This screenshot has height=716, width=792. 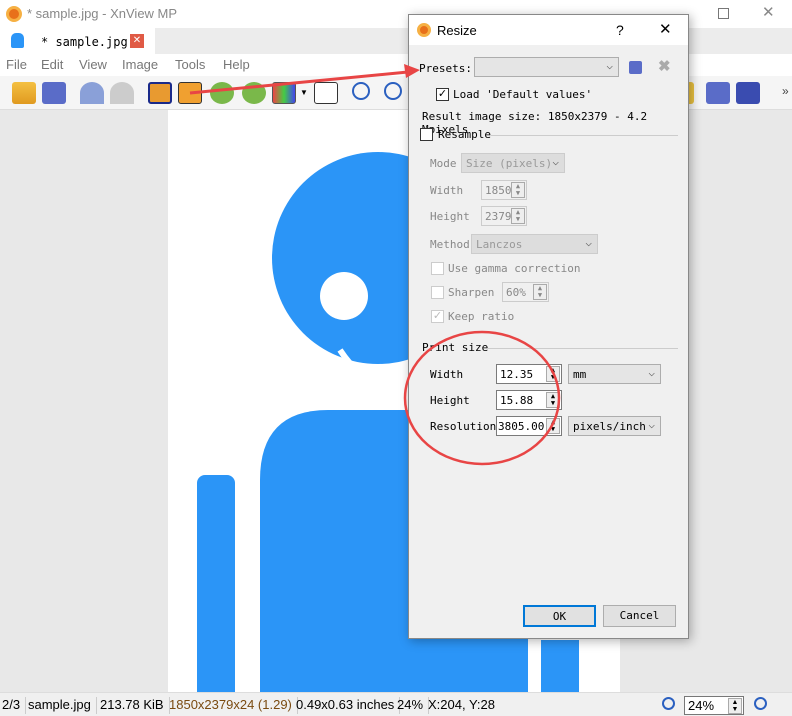 What do you see at coordinates (24, 93) in the screenshot?
I see `browser-tree-icon` at bounding box center [24, 93].